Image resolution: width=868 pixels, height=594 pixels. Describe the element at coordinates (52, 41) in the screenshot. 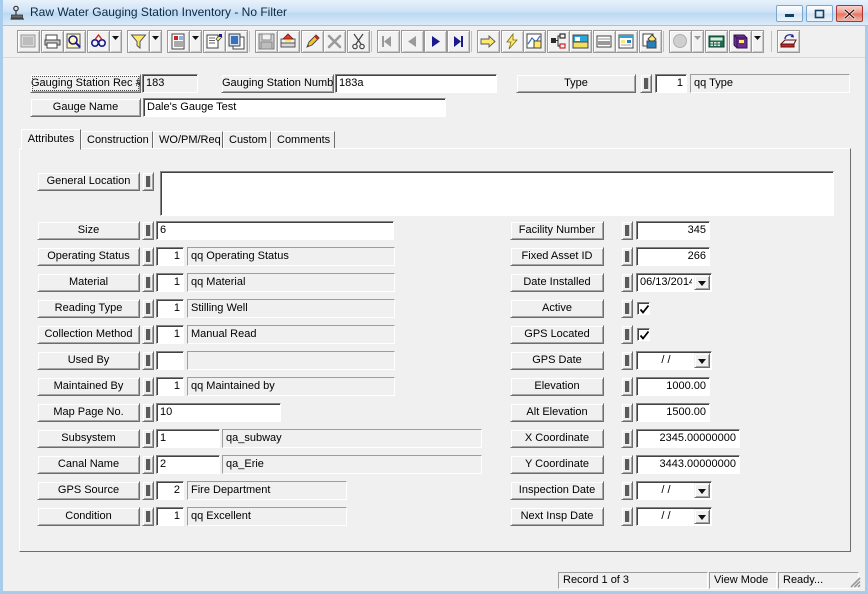

I see `print-icon` at that location.